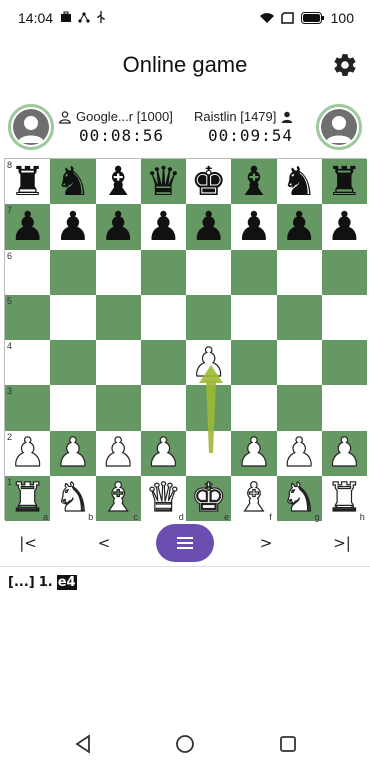 The image size is (370, 768). What do you see at coordinates (185, 18) in the screenshot?
I see `status-bar: 14:04 100` at bounding box center [185, 18].